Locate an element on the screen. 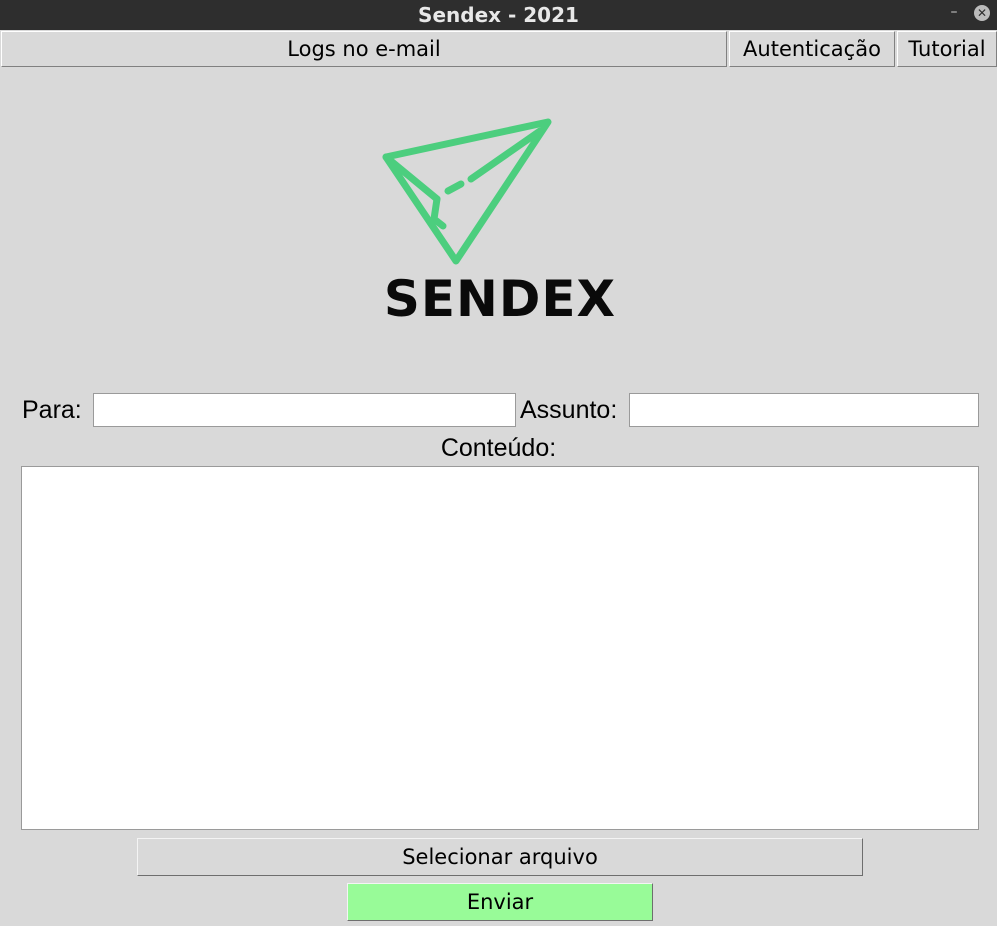 The image size is (997, 926). window-title: Sendex - 2021 is located at coordinates (498, 15).